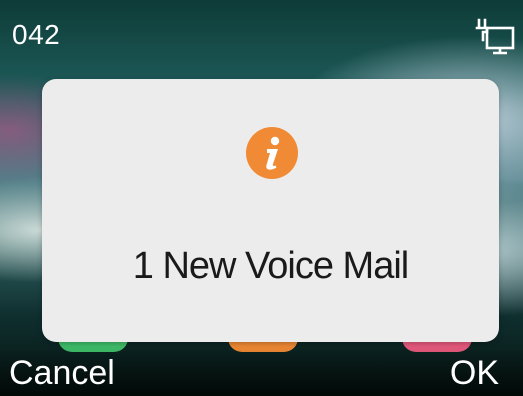 The width and height of the screenshot is (523, 396). I want to click on info-icon, so click(272, 153).